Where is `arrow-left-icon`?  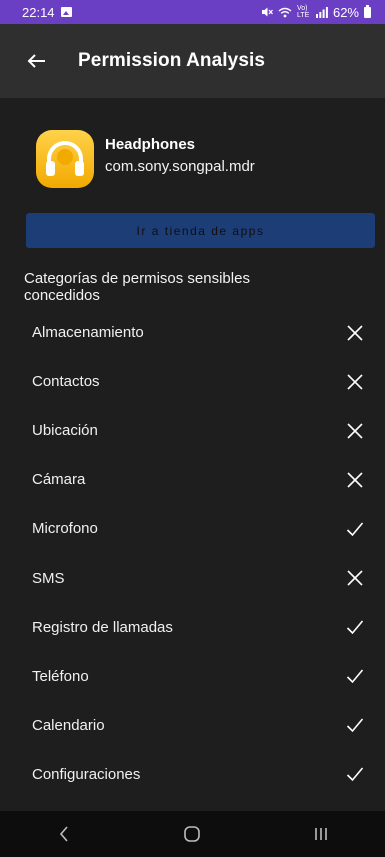 arrow-left-icon is located at coordinates (36, 61).